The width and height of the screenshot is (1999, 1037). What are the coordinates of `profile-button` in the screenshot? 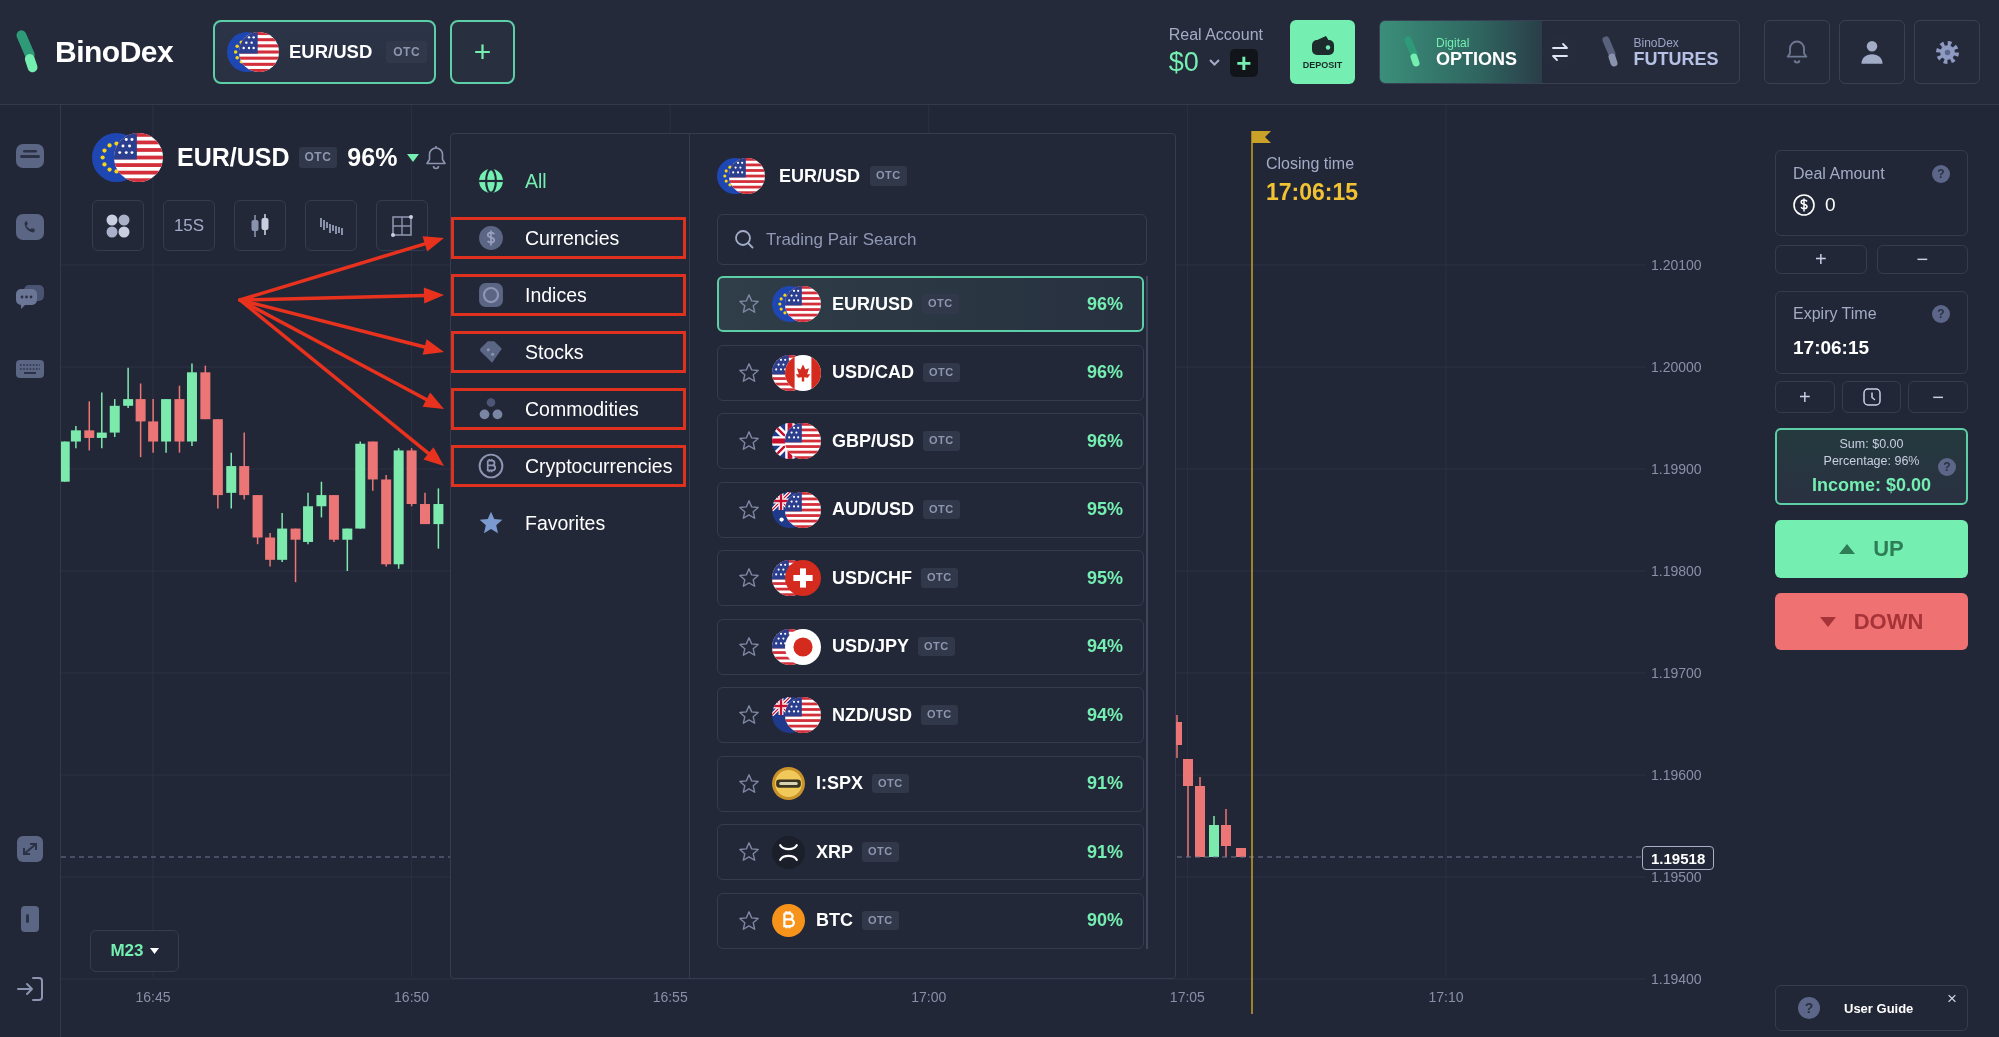 It's located at (1872, 52).